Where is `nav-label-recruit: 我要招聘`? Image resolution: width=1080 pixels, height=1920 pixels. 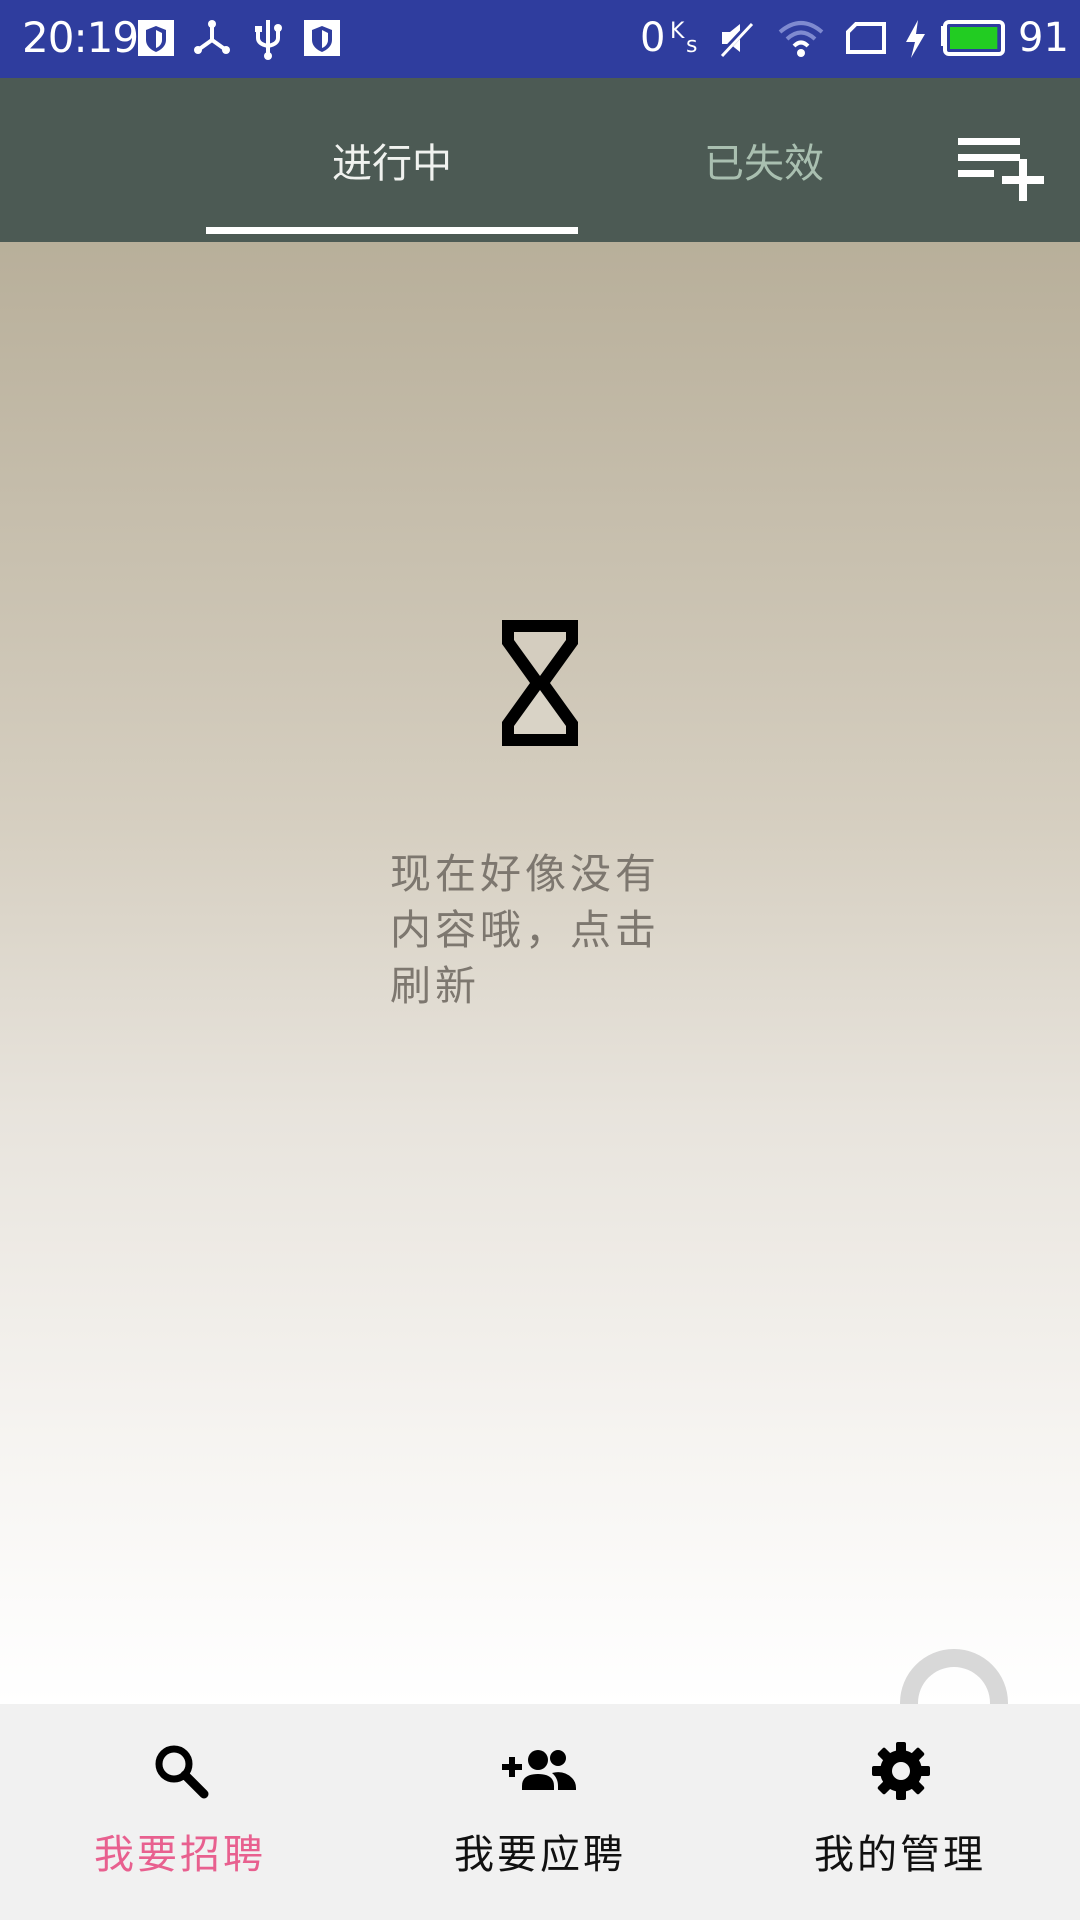
nav-label-recruit: 我要招聘 is located at coordinates (180, 1855).